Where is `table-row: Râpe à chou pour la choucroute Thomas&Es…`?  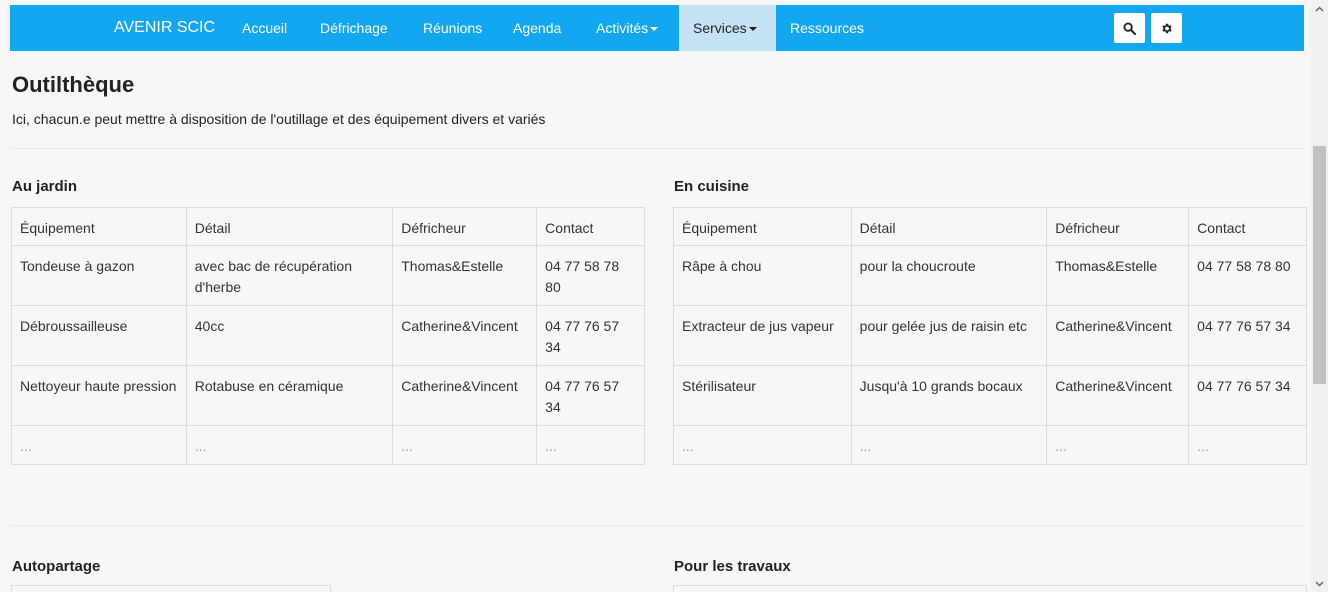 table-row: Râpe à chou pour la choucroute Thomas&Es… is located at coordinates (990, 275).